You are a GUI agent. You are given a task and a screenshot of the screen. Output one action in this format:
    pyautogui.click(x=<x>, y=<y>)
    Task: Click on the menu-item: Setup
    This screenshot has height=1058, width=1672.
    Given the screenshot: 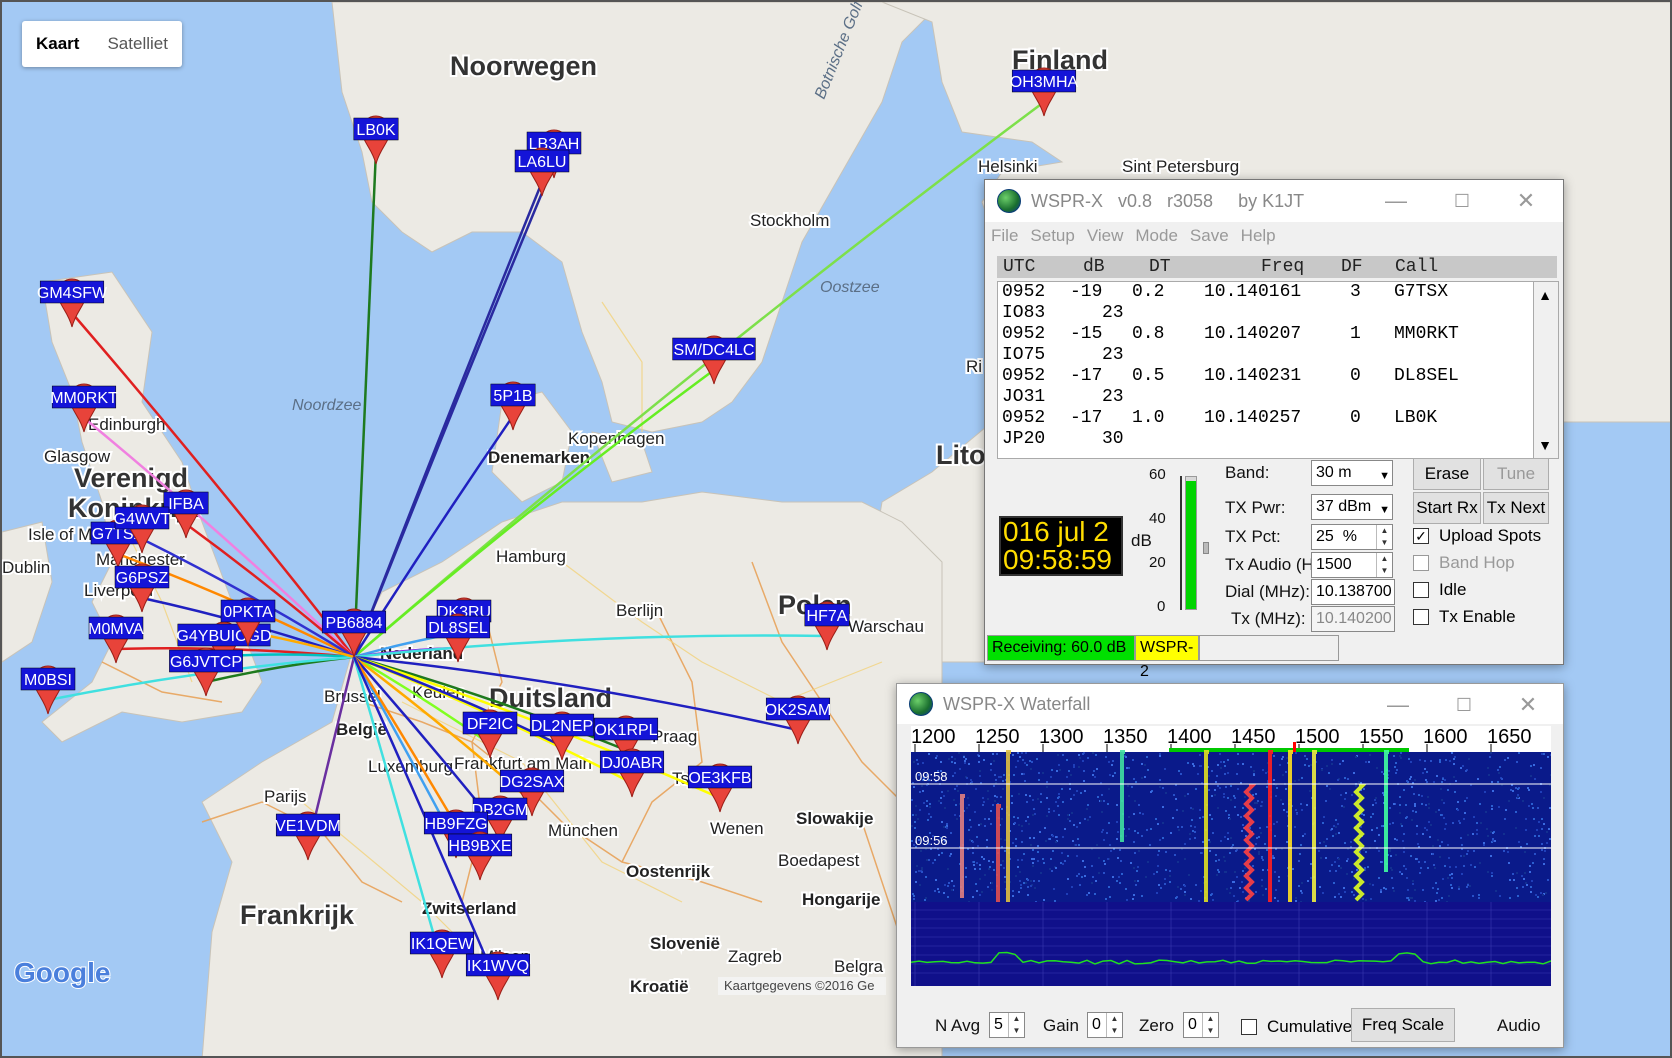 What is the action you would take?
    pyautogui.click(x=1052, y=236)
    